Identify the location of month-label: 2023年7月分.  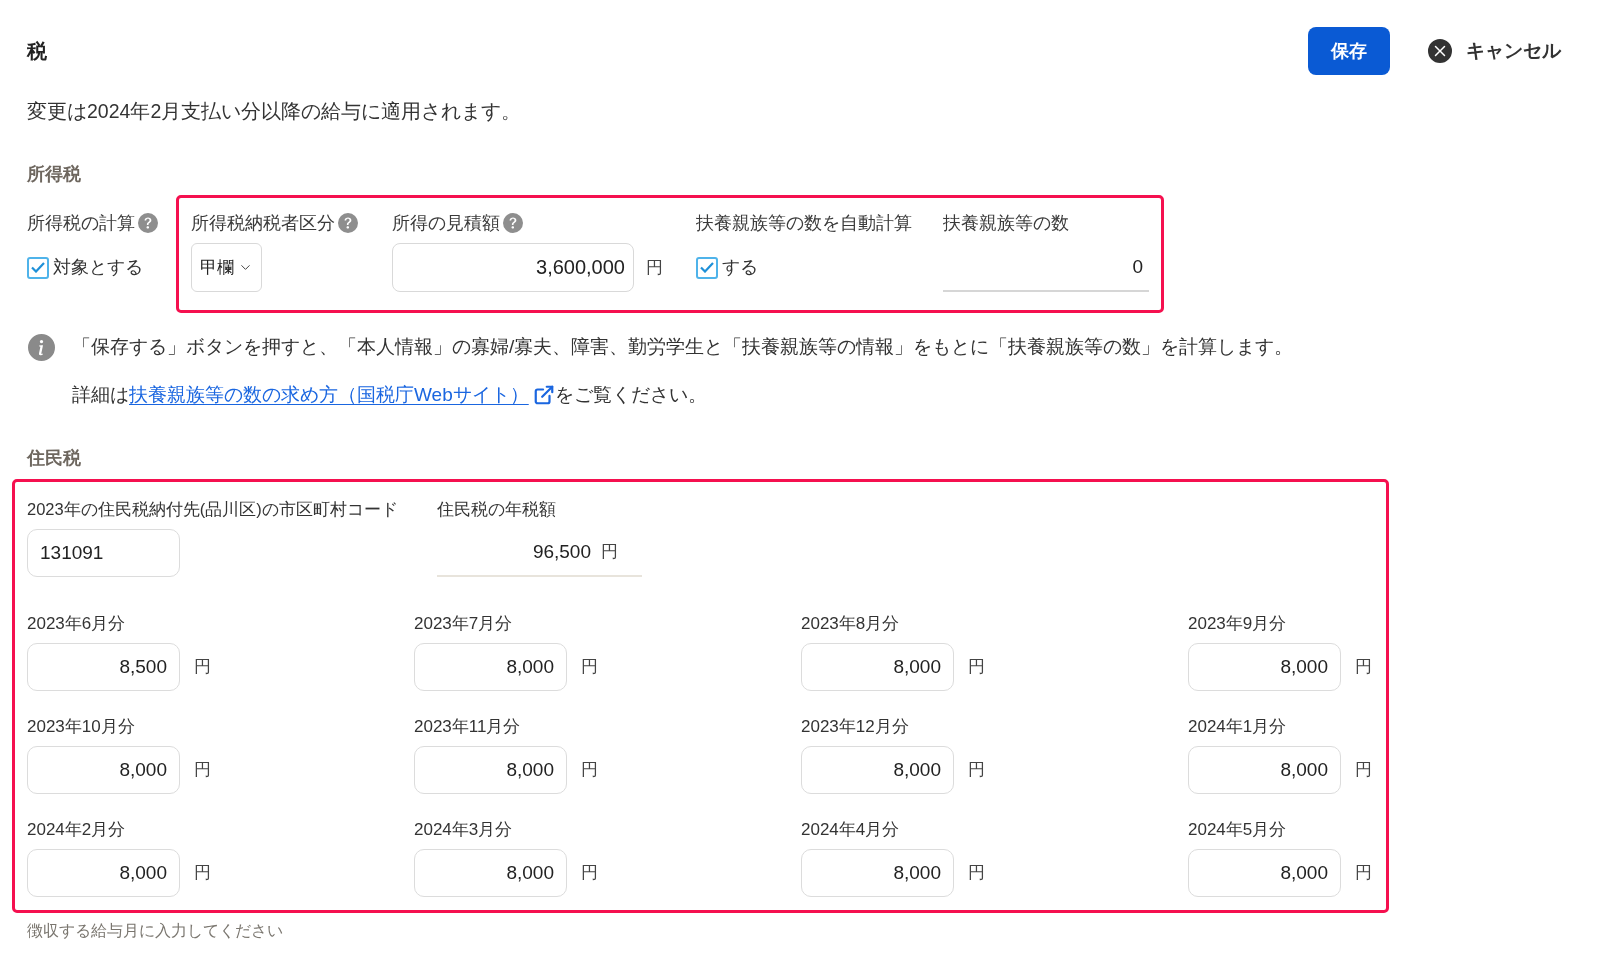
(464, 624).